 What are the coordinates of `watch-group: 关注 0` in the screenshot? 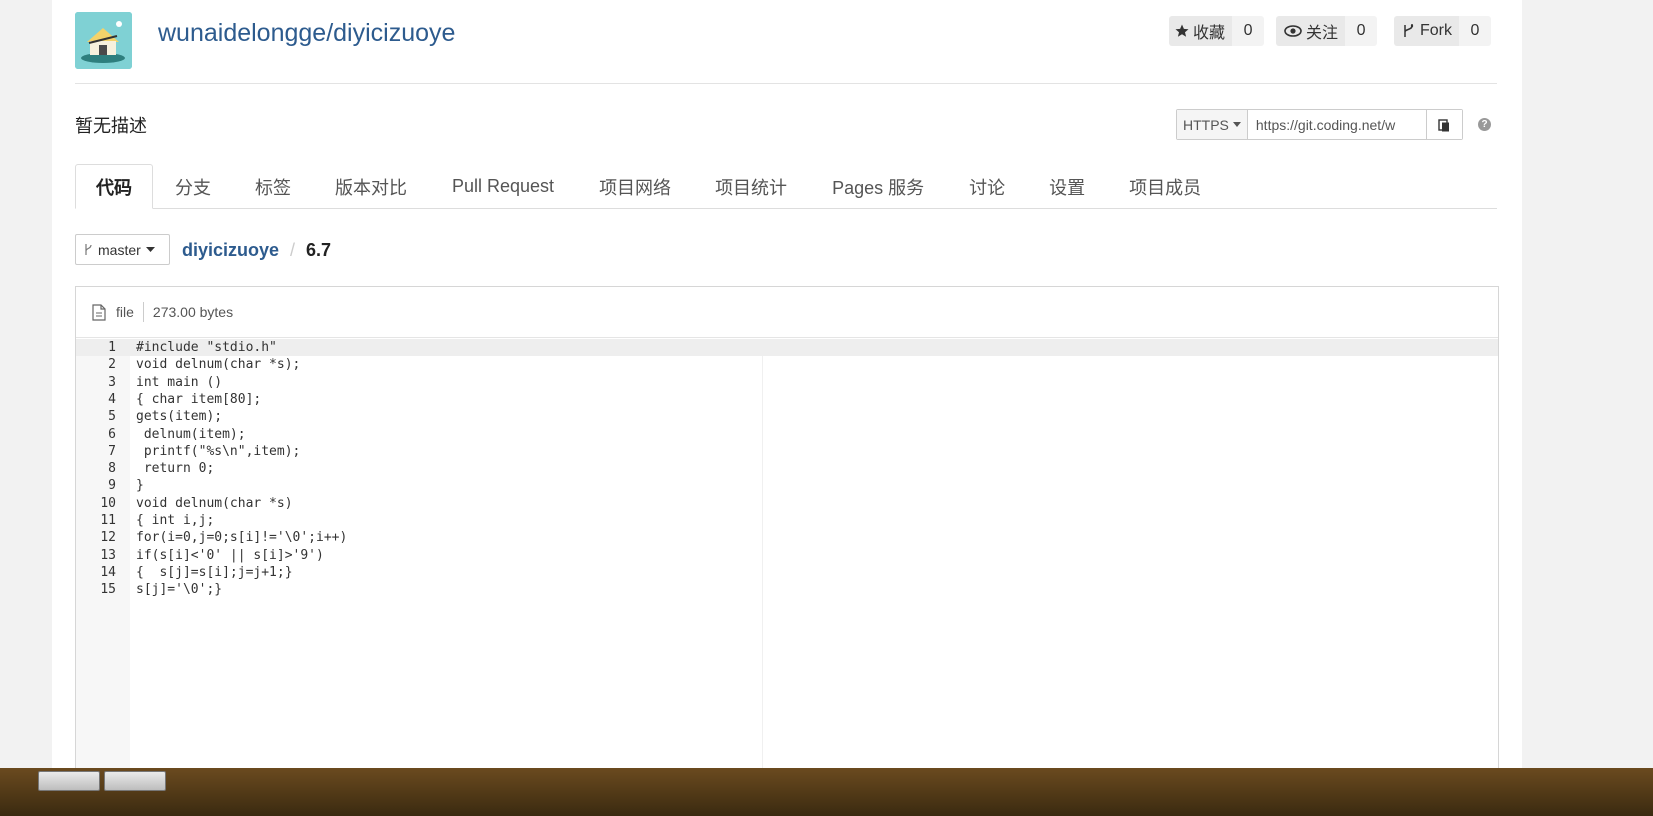 It's located at (1327, 31).